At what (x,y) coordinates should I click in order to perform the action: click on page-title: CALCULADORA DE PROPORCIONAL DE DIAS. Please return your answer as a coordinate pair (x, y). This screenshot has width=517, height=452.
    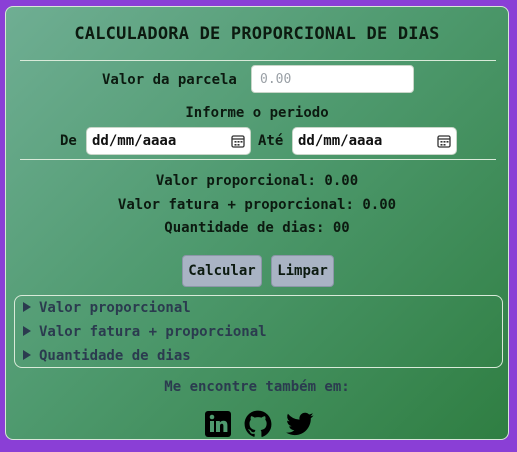
    Looking at the image, I should click on (257, 34).